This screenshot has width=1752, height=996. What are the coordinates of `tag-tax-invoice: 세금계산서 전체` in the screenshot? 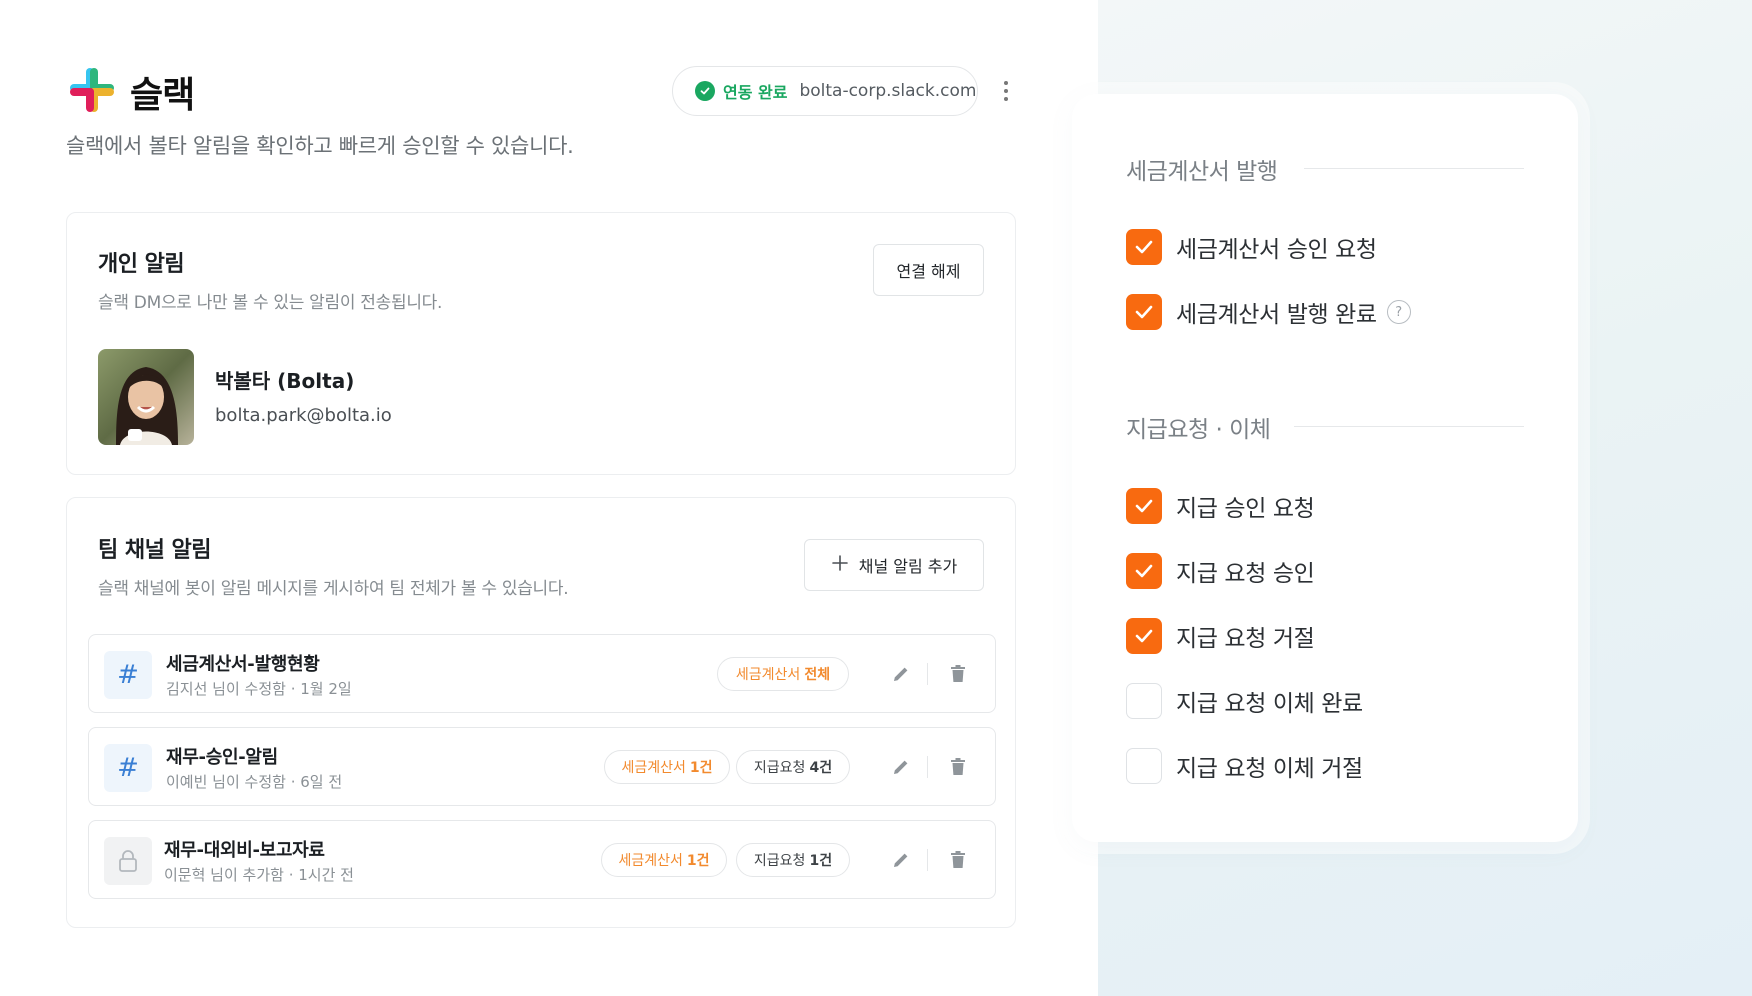 It's located at (783, 674).